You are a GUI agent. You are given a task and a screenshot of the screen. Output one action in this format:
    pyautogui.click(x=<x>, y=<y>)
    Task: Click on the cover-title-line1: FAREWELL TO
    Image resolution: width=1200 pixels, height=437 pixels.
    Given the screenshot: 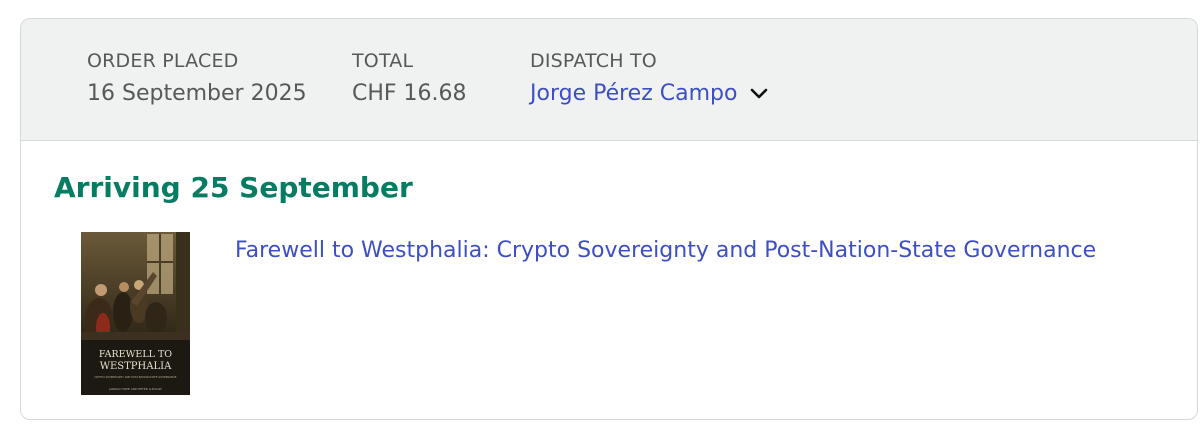 What is the action you would take?
    pyautogui.click(x=135, y=354)
    